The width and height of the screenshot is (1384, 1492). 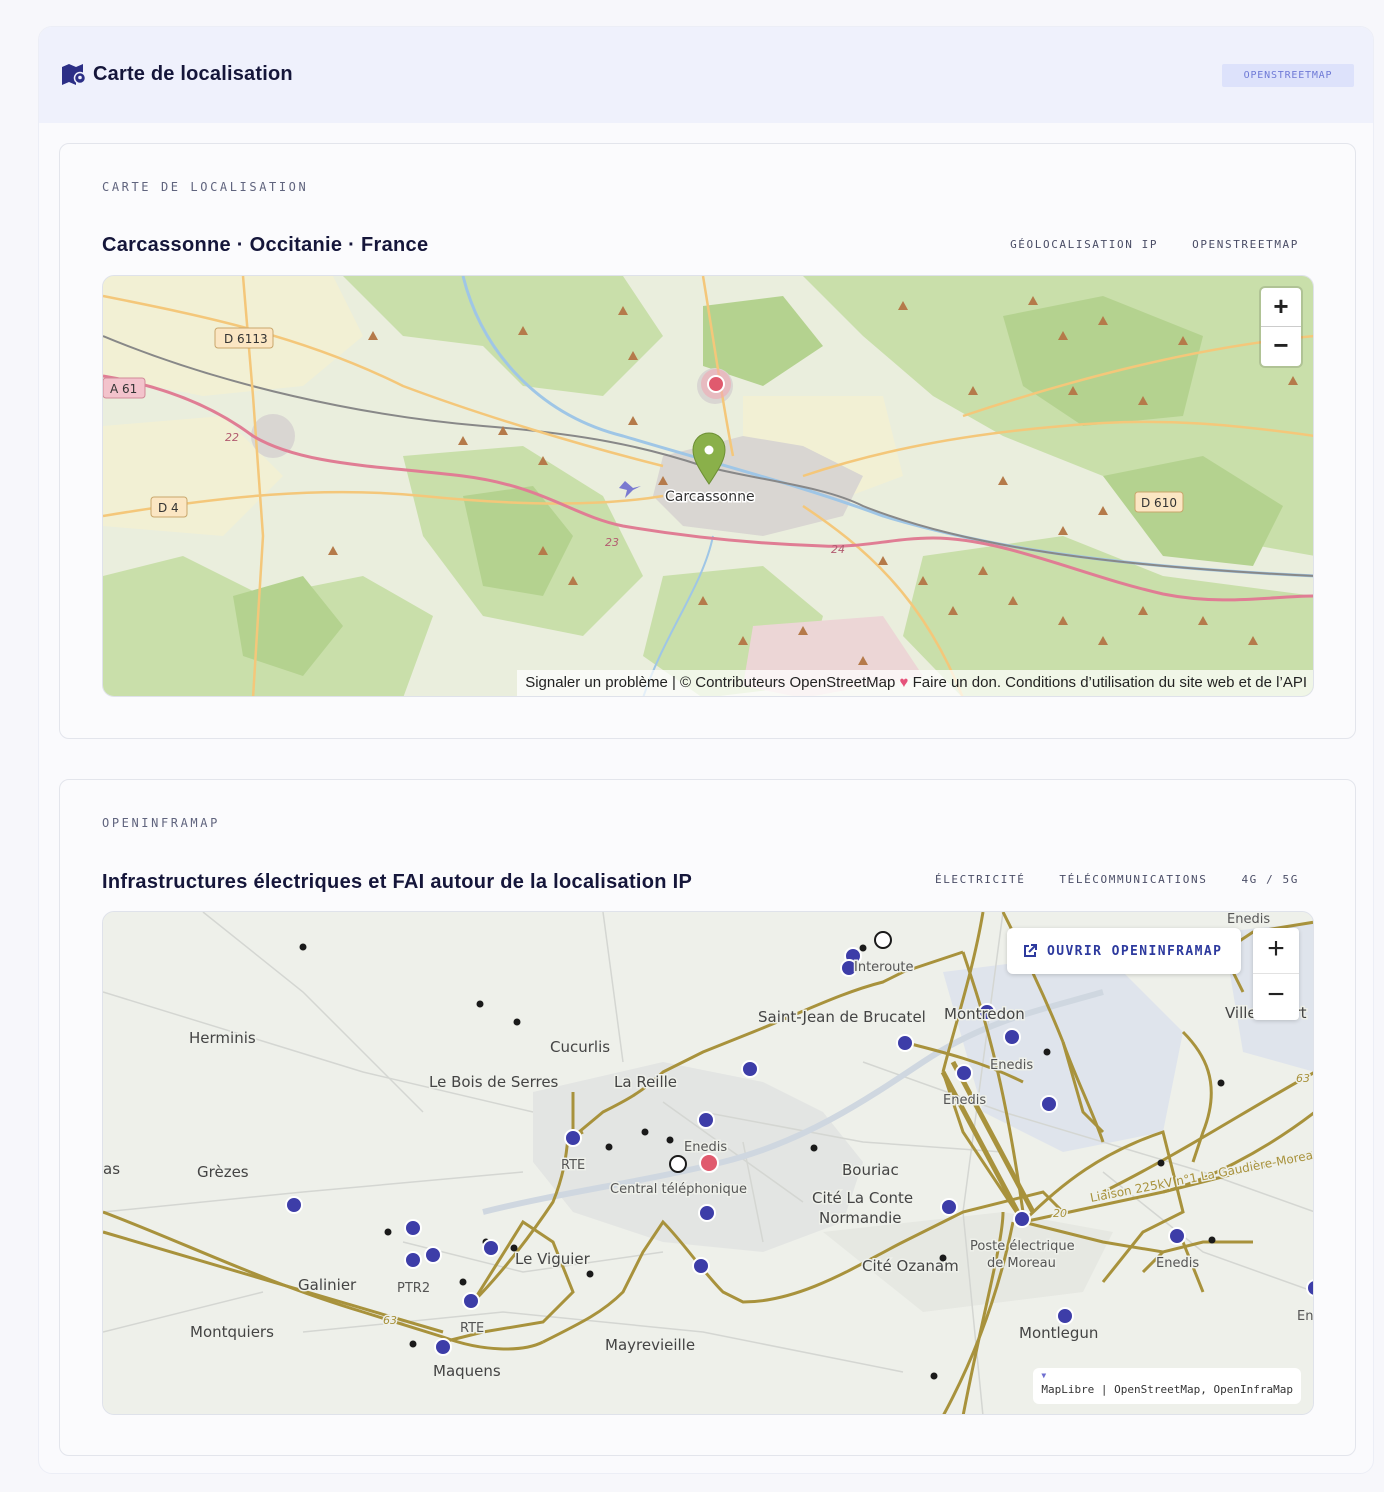 I want to click on infra-label: Poste électrique, so click(x=1022, y=1246).